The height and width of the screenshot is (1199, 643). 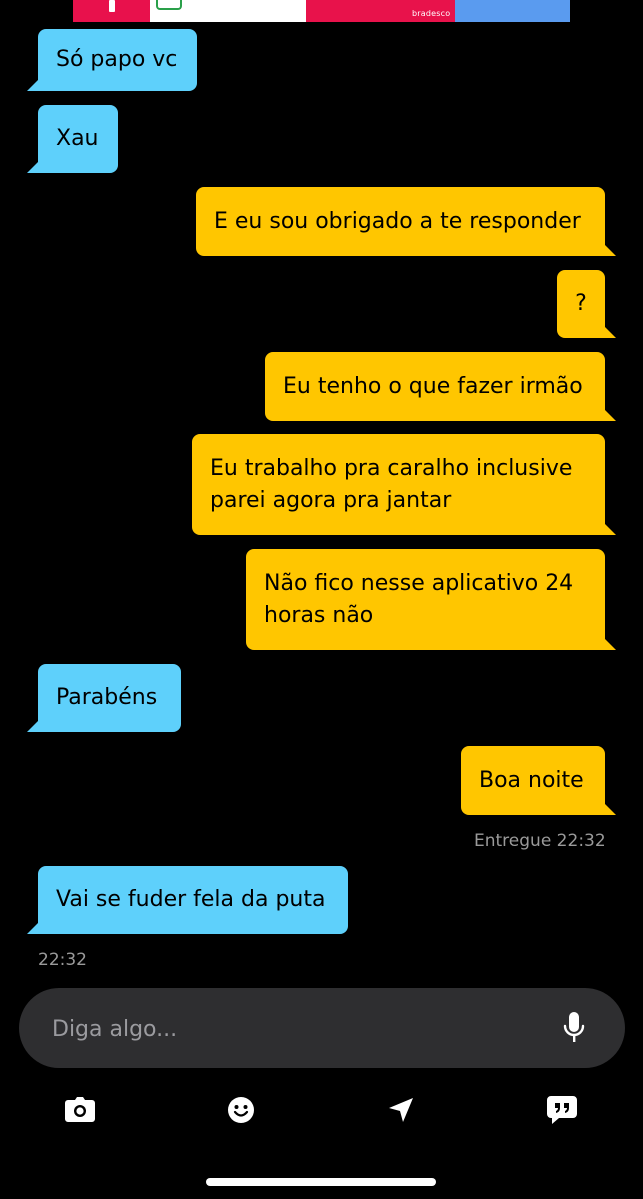 I want to click on incoming-message: Parabéns, so click(x=104, y=698).